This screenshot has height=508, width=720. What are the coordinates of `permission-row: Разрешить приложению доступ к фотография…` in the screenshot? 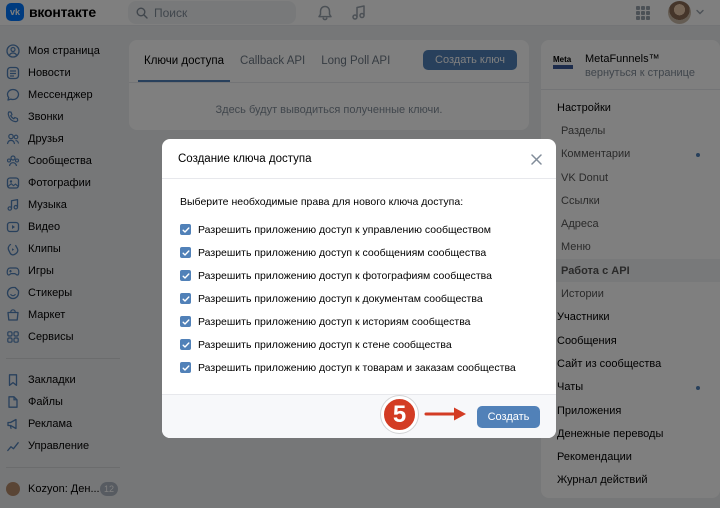 It's located at (359, 275).